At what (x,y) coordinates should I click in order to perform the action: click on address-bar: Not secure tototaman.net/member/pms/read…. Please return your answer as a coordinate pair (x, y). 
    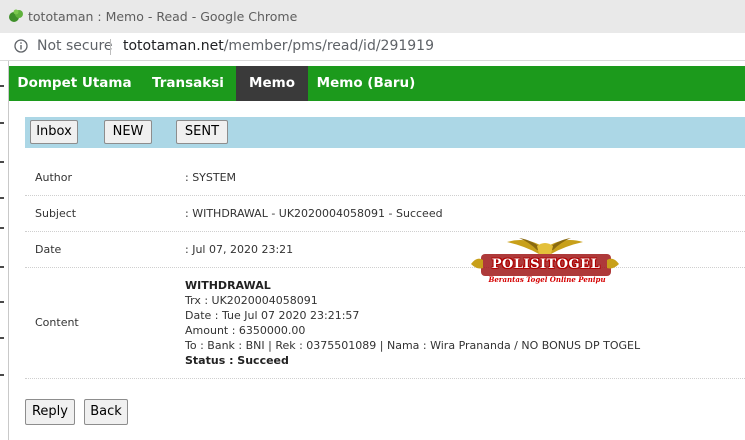
    Looking at the image, I should click on (372, 47).